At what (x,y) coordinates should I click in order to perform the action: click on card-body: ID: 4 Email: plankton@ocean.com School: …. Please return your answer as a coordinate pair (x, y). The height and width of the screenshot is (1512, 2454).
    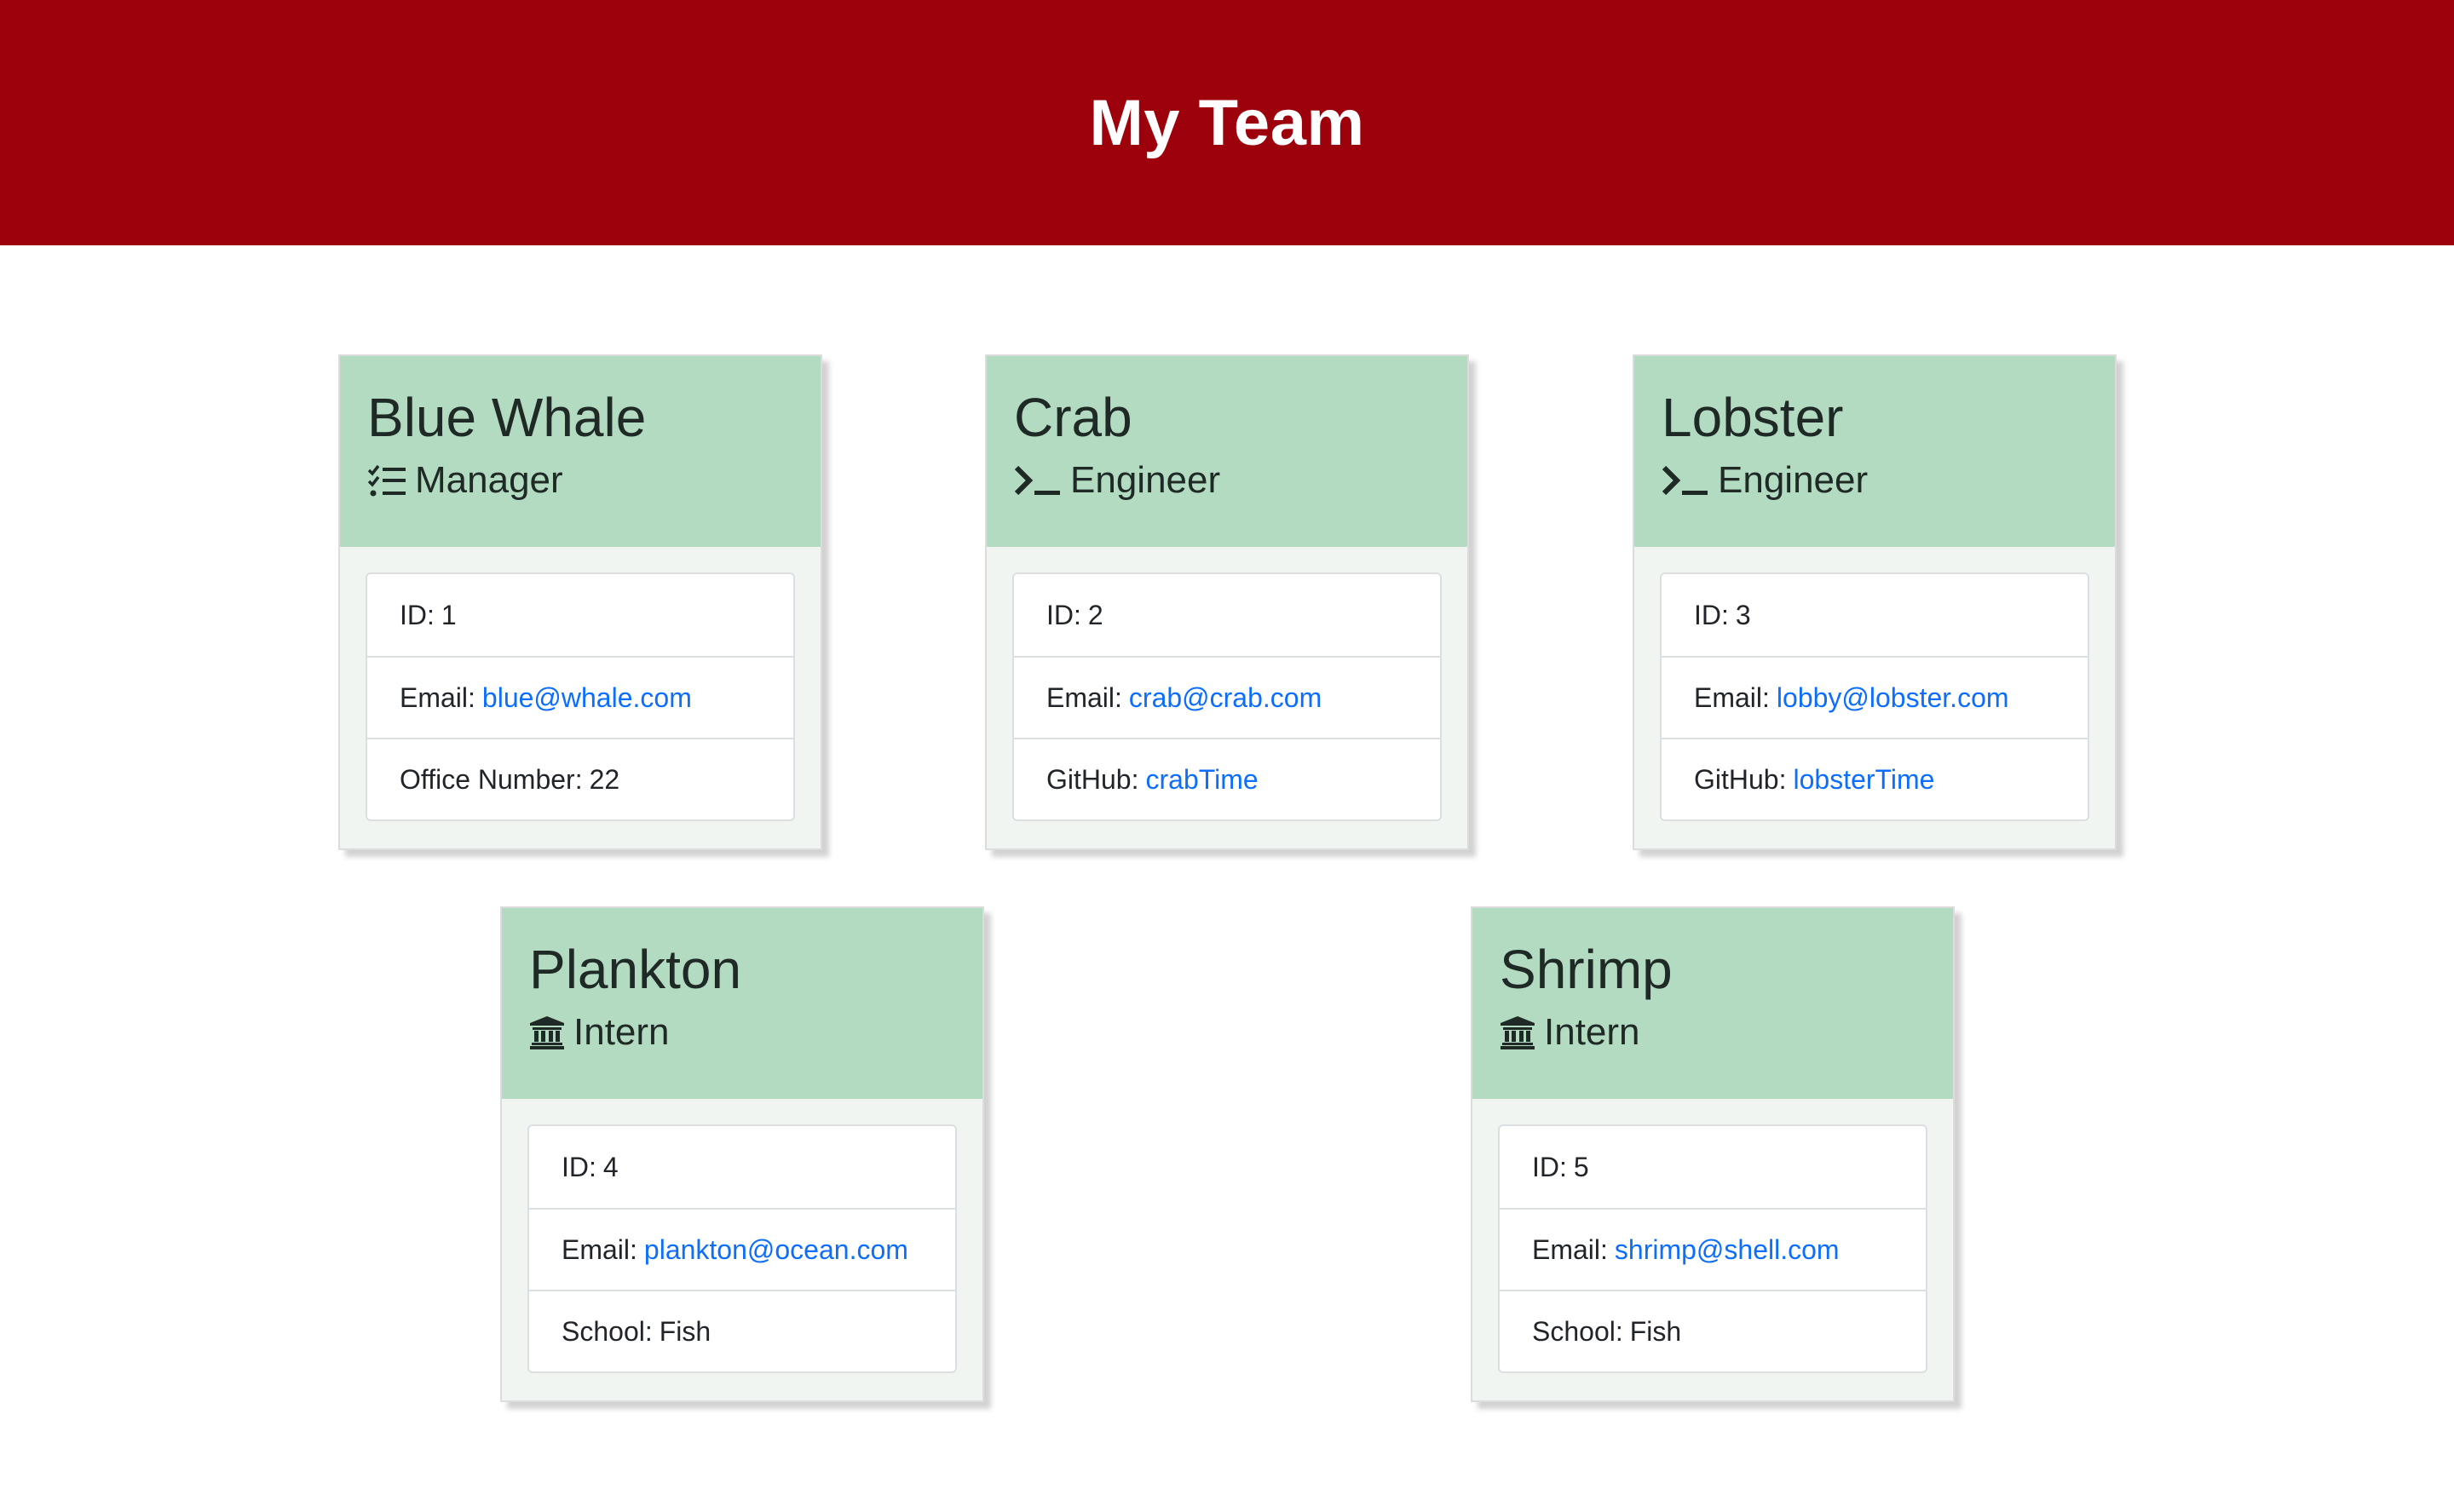
    Looking at the image, I should click on (742, 1236).